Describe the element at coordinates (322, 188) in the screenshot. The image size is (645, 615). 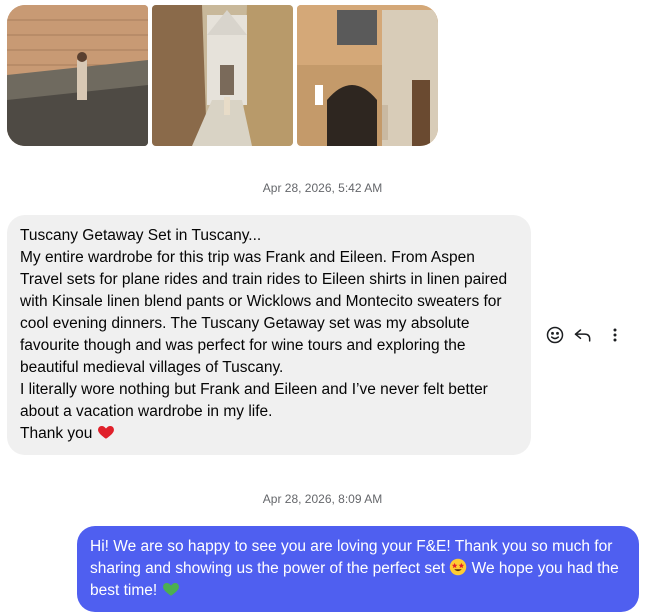
I see `timestamp: Apr 28, 2026, 5:42 AM` at that location.